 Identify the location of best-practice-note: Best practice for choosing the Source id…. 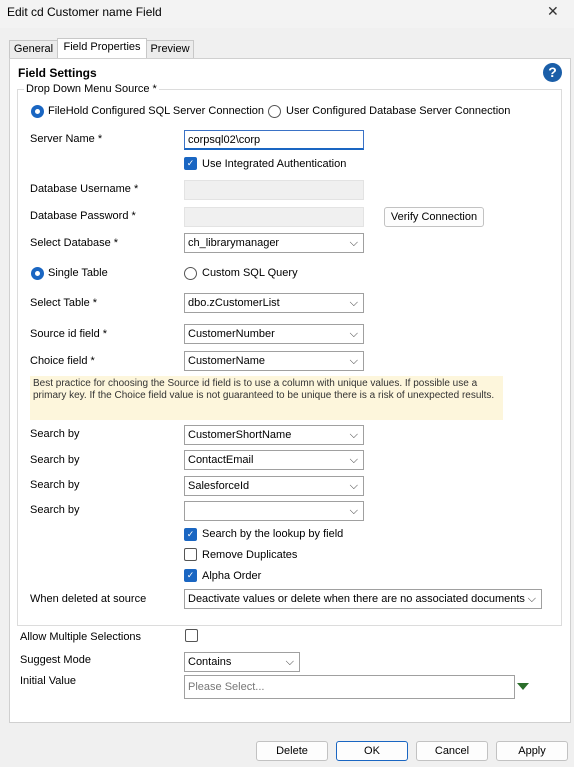
(266, 398).